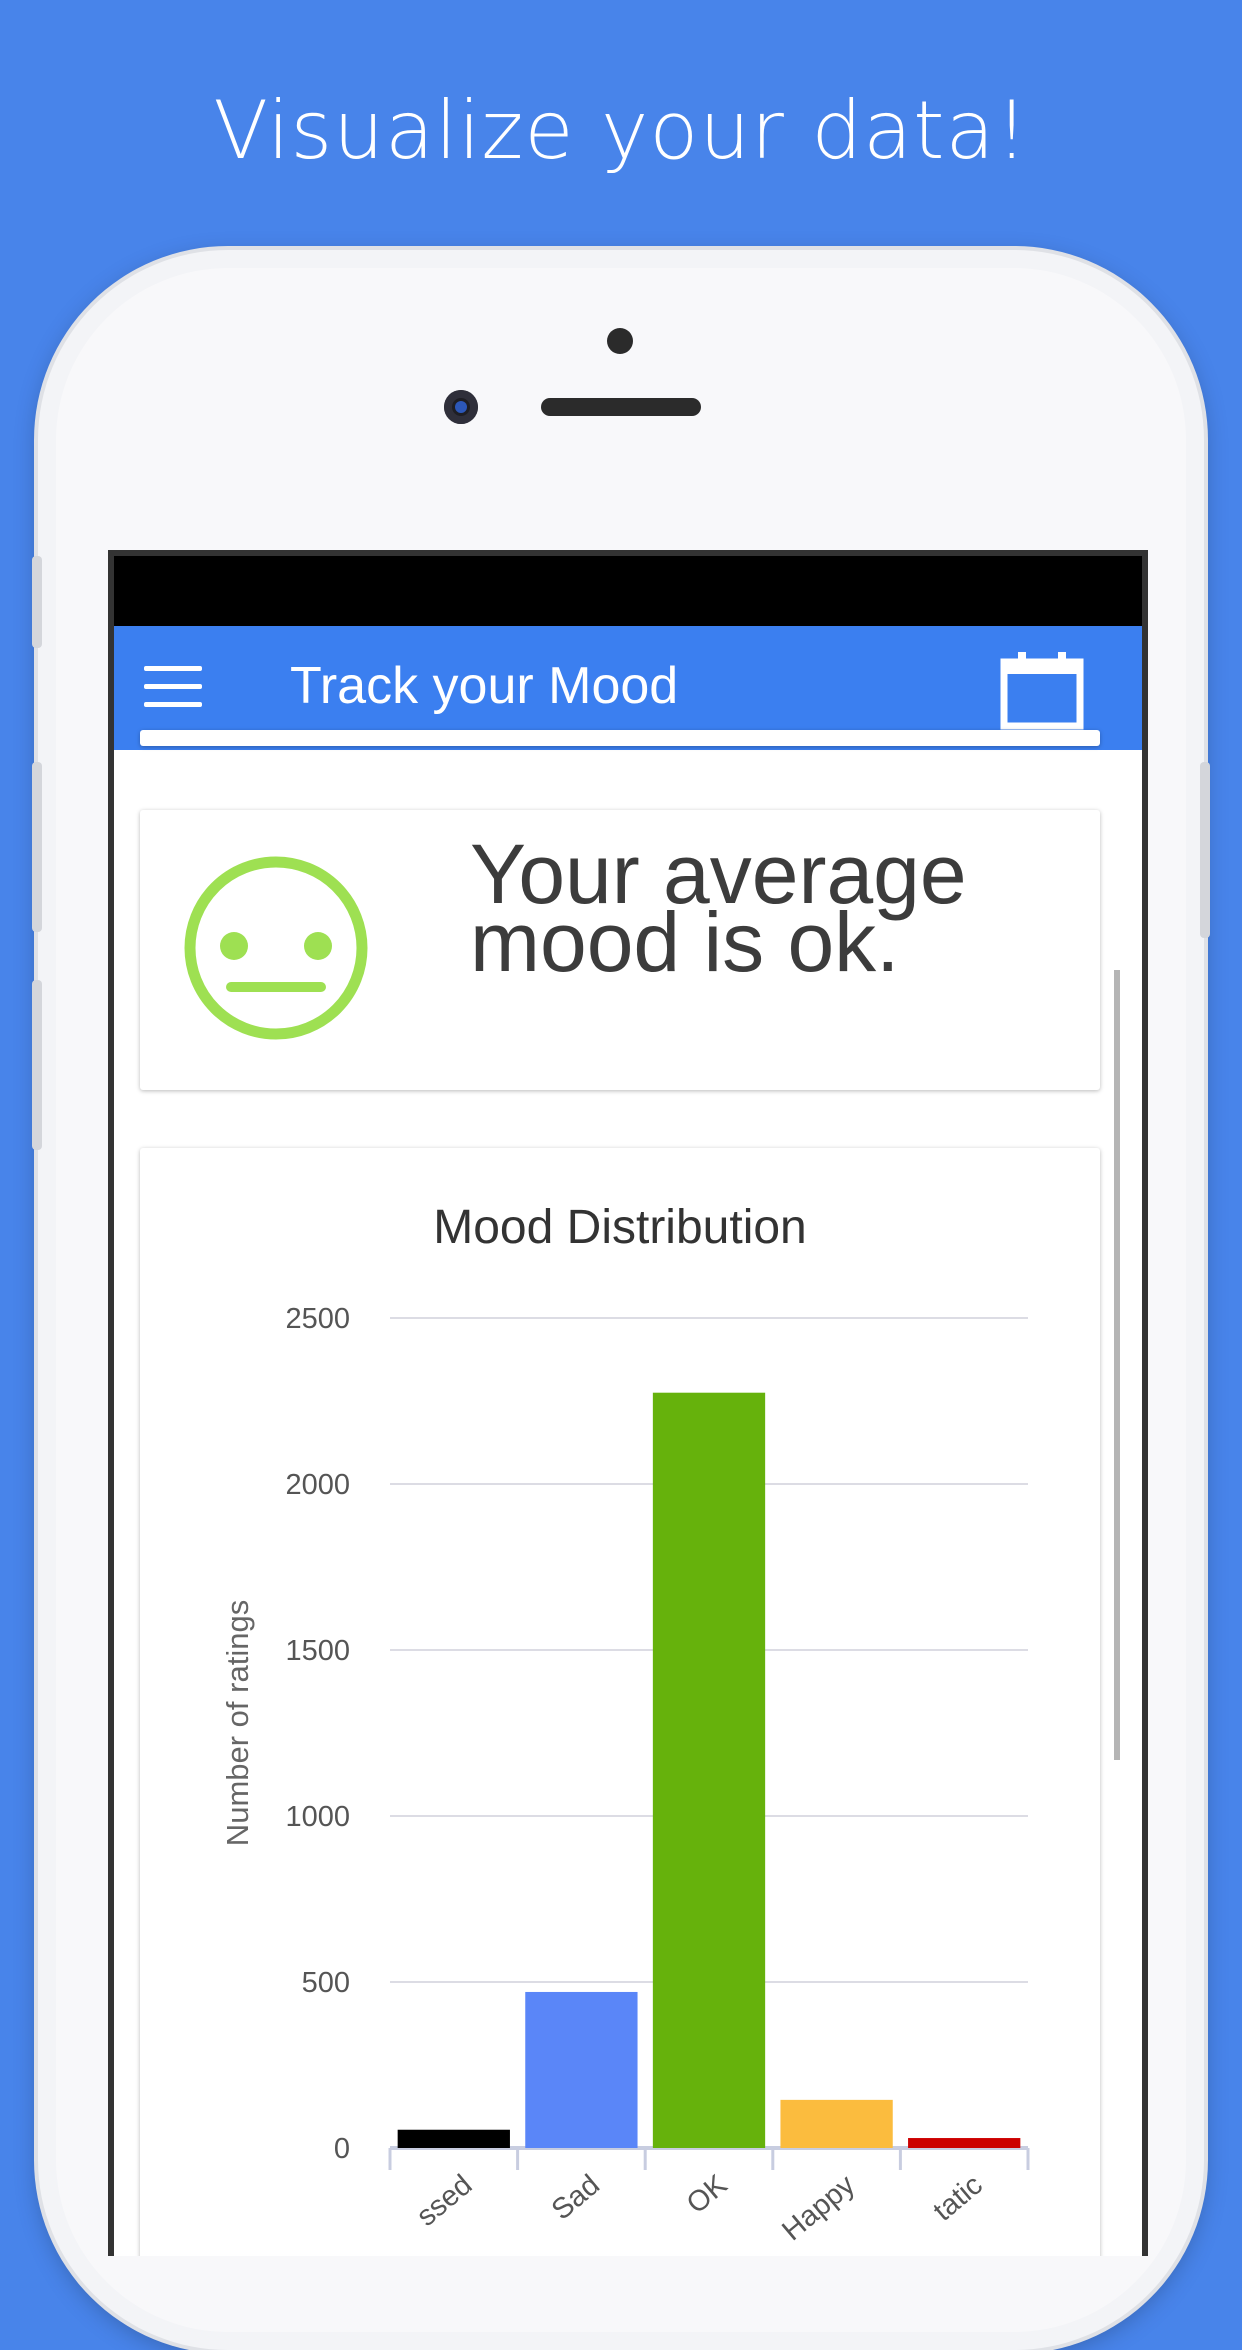 Image resolution: width=1242 pixels, height=2350 pixels. What do you see at coordinates (173, 688) in the screenshot?
I see `hamburger-menu-icon` at bounding box center [173, 688].